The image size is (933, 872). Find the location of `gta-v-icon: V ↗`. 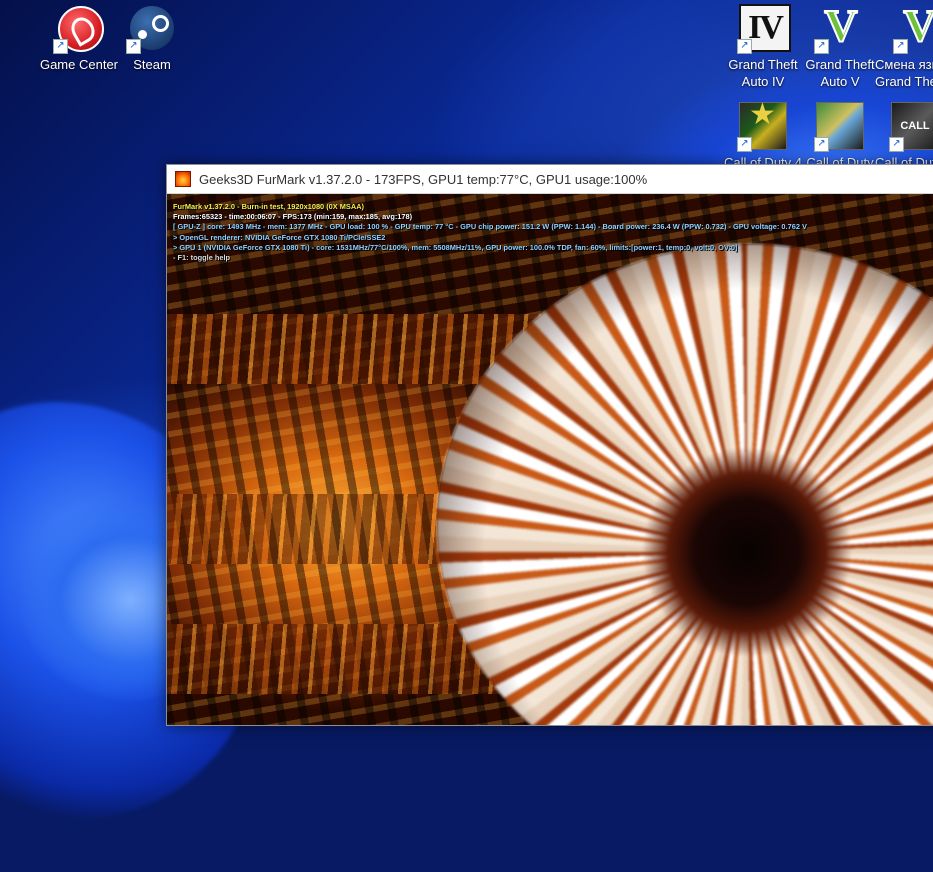

gta-v-icon: V ↗ is located at coordinates (839, 28).